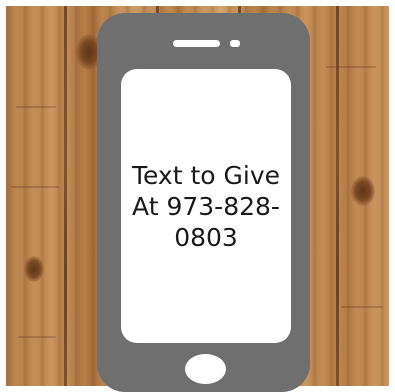  I want to click on text-to-give-message: Text to Give At 973-828- 0803, so click(206, 206).